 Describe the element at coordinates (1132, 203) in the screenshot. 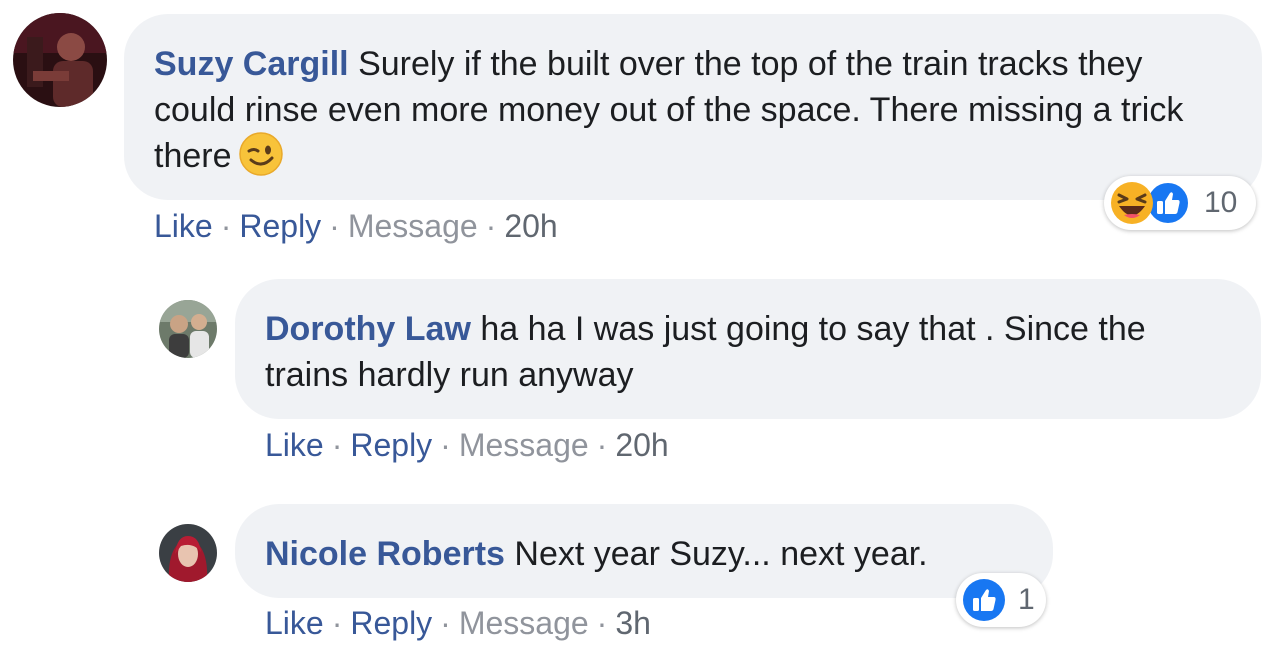

I see `haha-icon` at that location.